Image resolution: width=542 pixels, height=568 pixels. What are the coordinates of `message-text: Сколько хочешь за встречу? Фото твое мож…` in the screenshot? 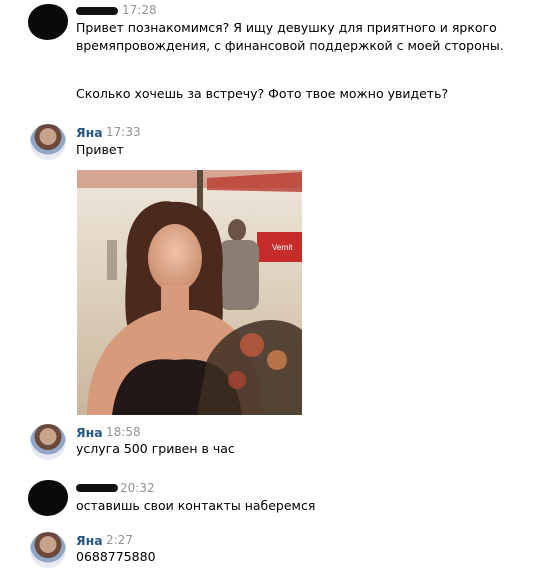 It's located at (262, 93).